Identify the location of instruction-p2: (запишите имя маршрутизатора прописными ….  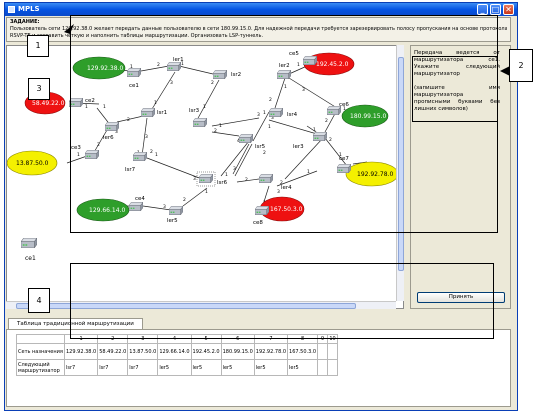
(457, 98).